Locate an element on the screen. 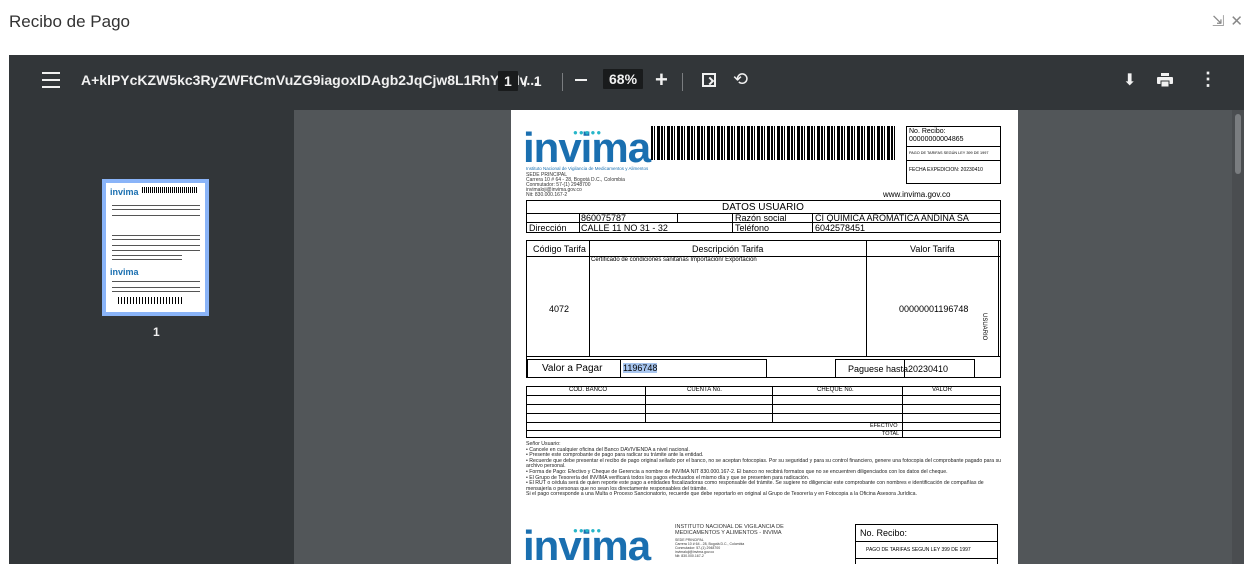  pay-by-box: Paguese hasta 20230410 is located at coordinates (905, 368).